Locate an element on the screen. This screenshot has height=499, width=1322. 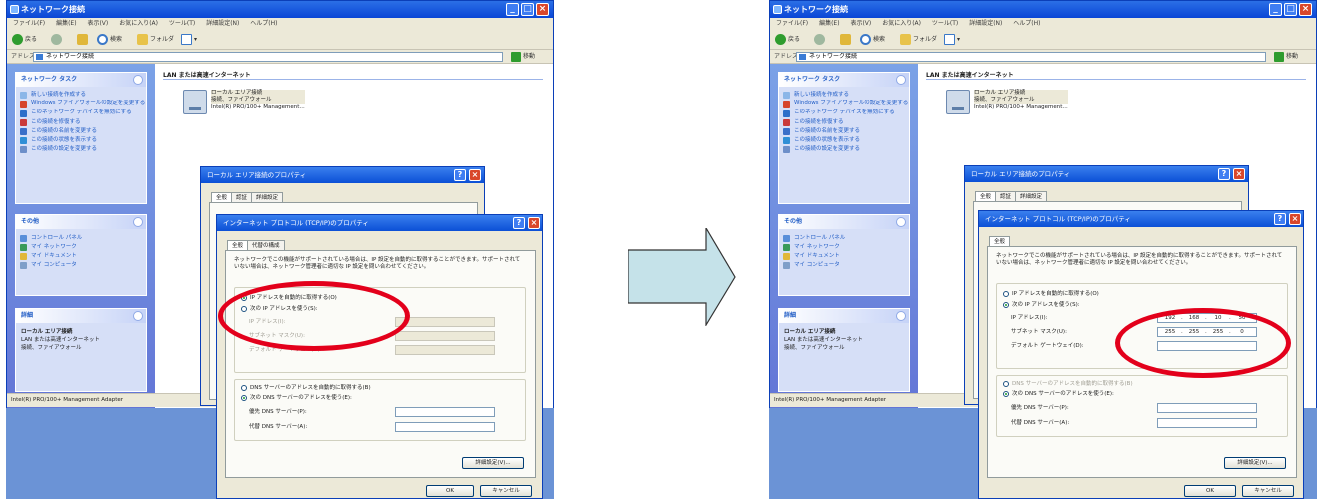
category-divider is located at coordinates (1116, 79).